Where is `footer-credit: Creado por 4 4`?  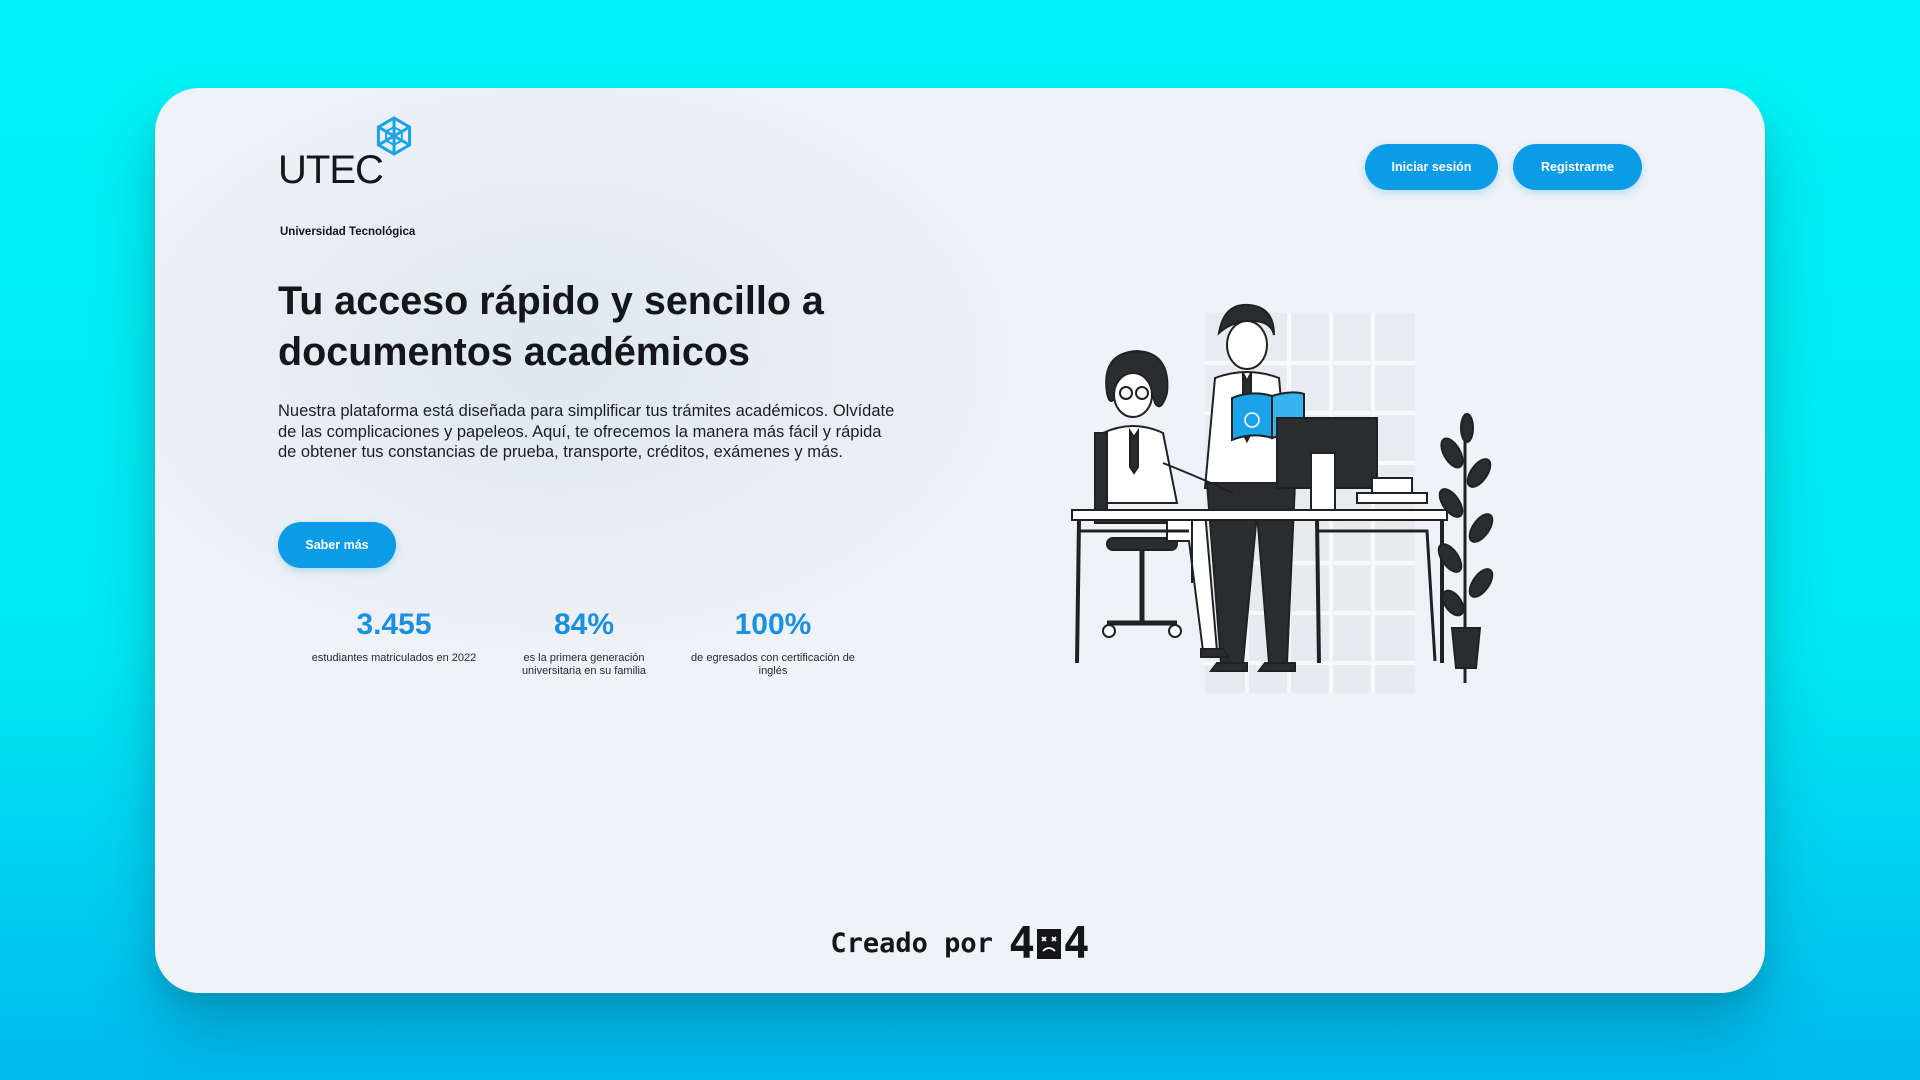 footer-credit: Creado por 4 4 is located at coordinates (960, 943).